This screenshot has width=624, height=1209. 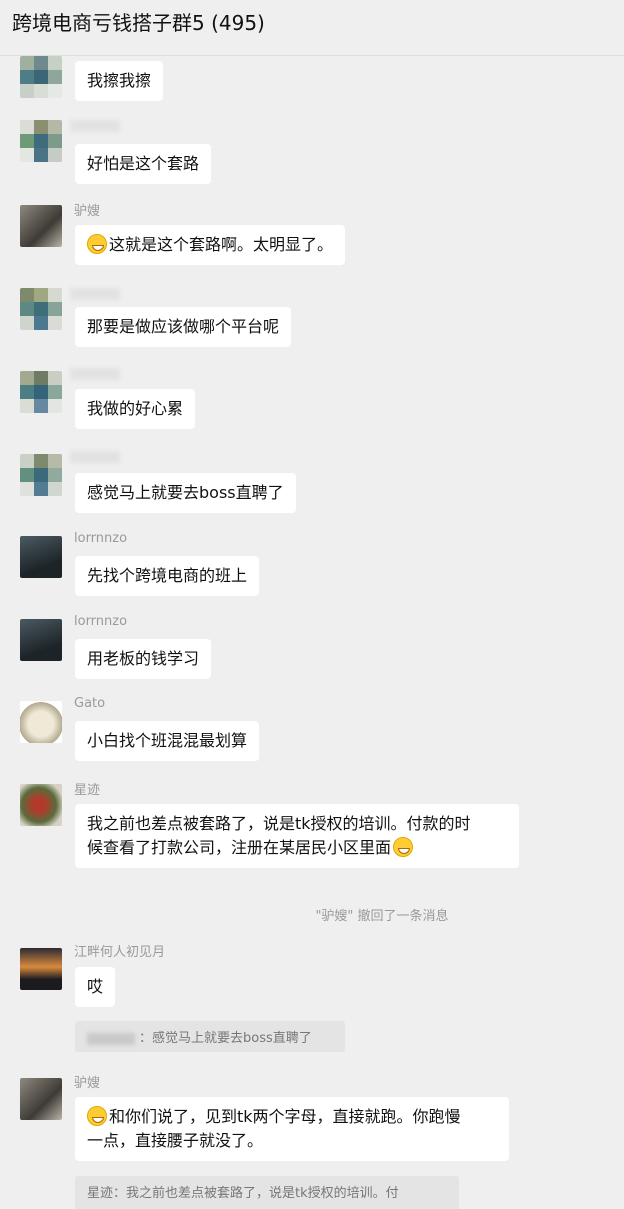 I want to click on message-text: 小白找个班混混最划算, so click(x=167, y=740).